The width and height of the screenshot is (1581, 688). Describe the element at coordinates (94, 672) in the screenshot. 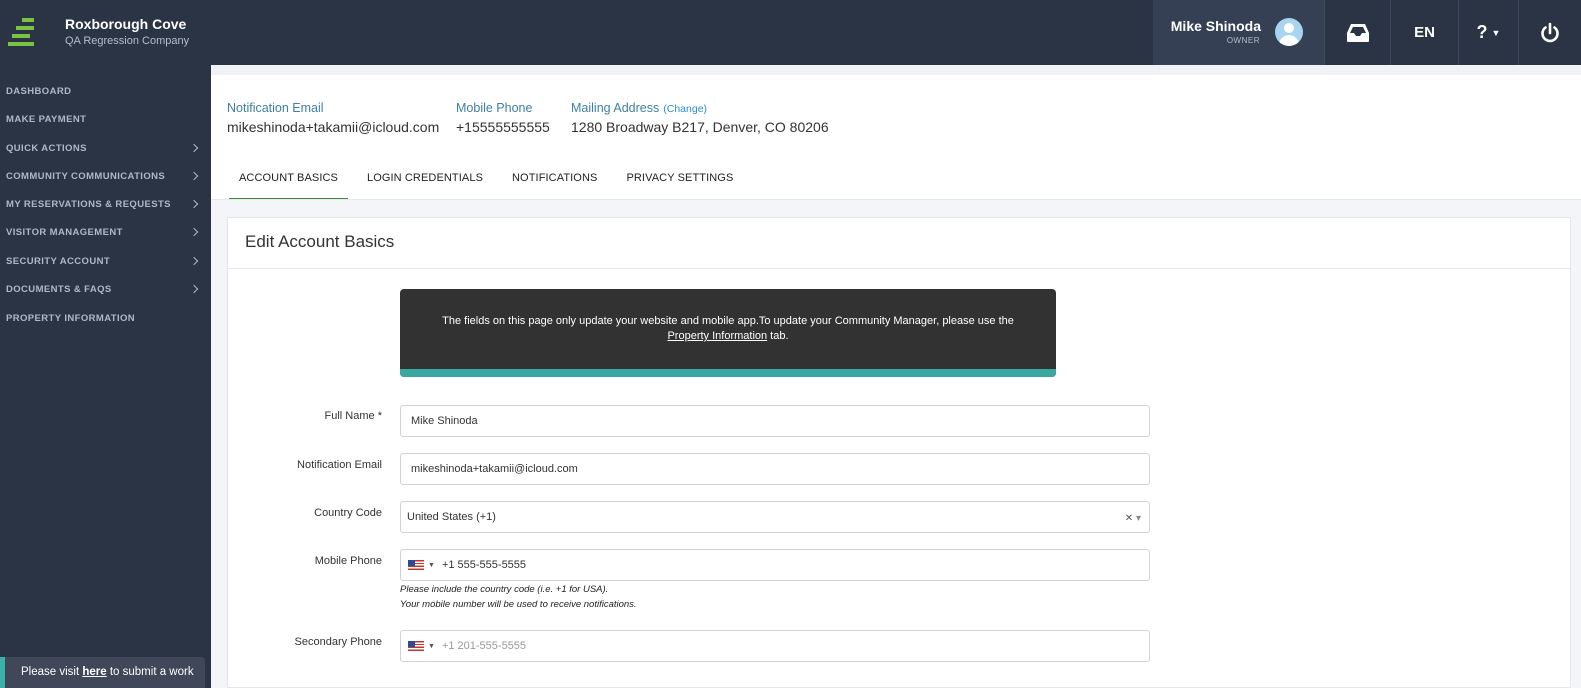

I see `toast-link: here` at that location.